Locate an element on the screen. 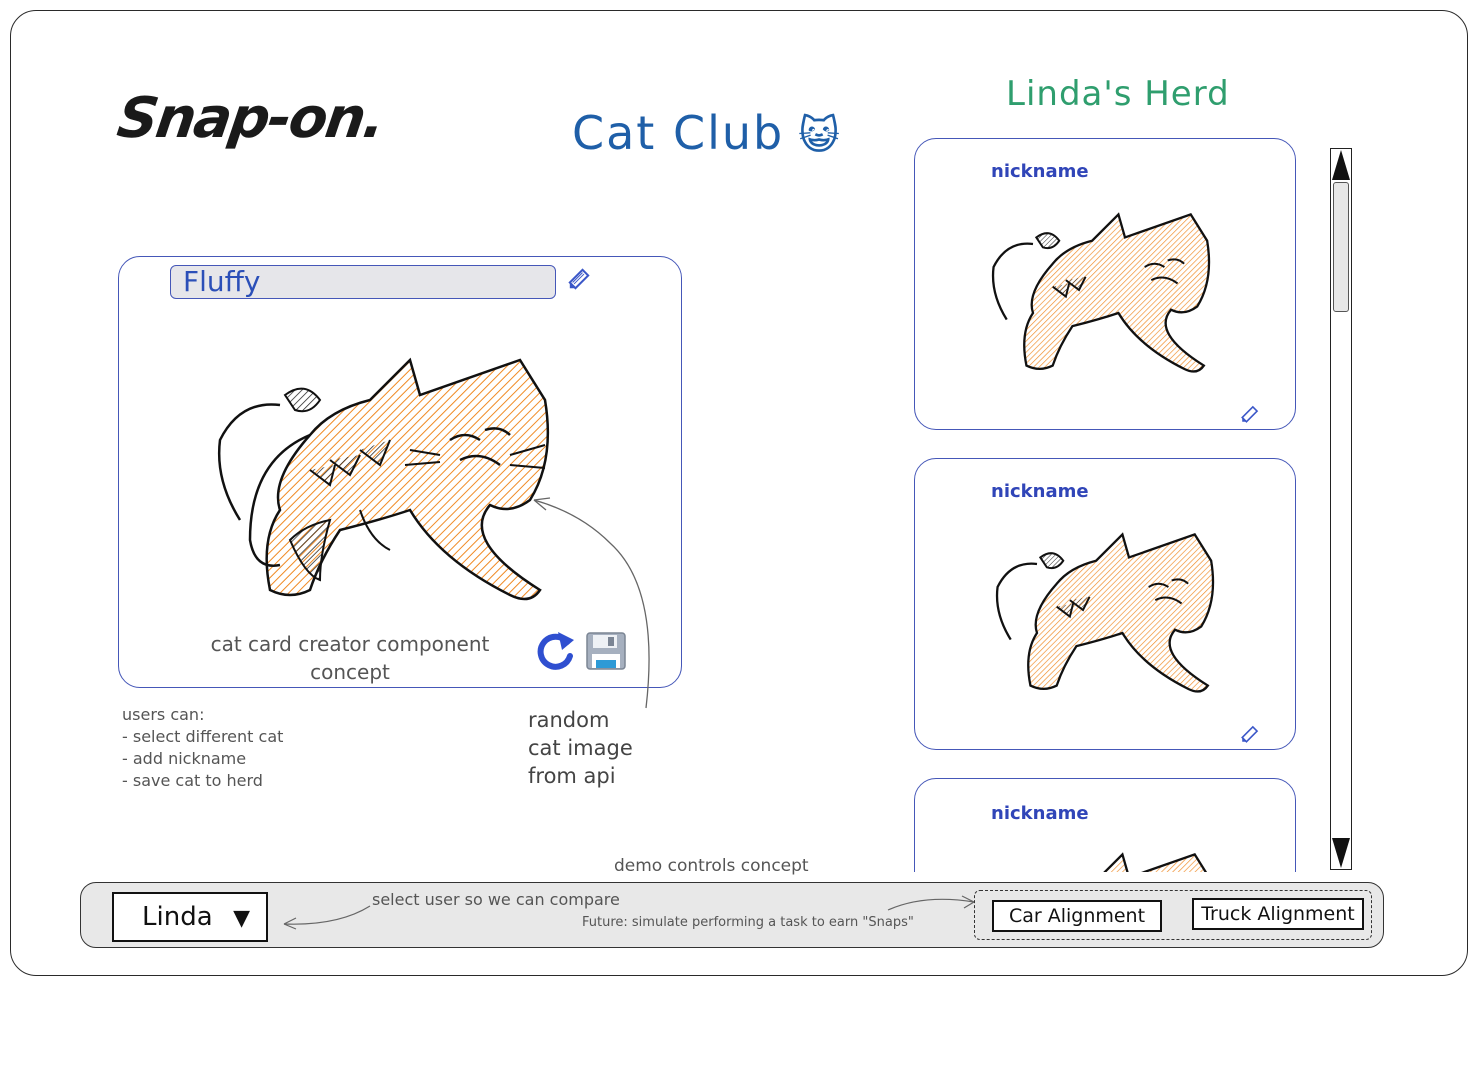 The height and width of the screenshot is (1089, 1480). scrollbar-thumb is located at coordinates (1341, 247).